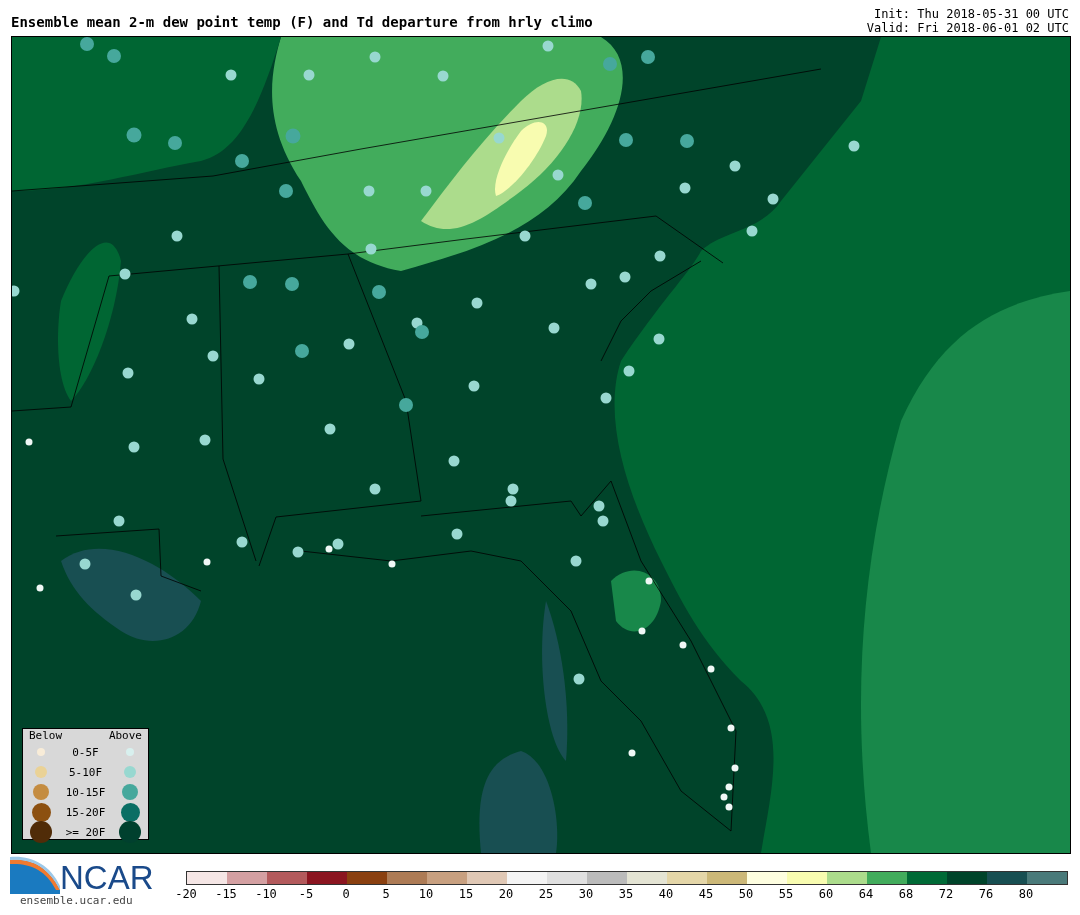 The image size is (1080, 915). I want to click on legend-label: 0-5F, so click(85, 752).